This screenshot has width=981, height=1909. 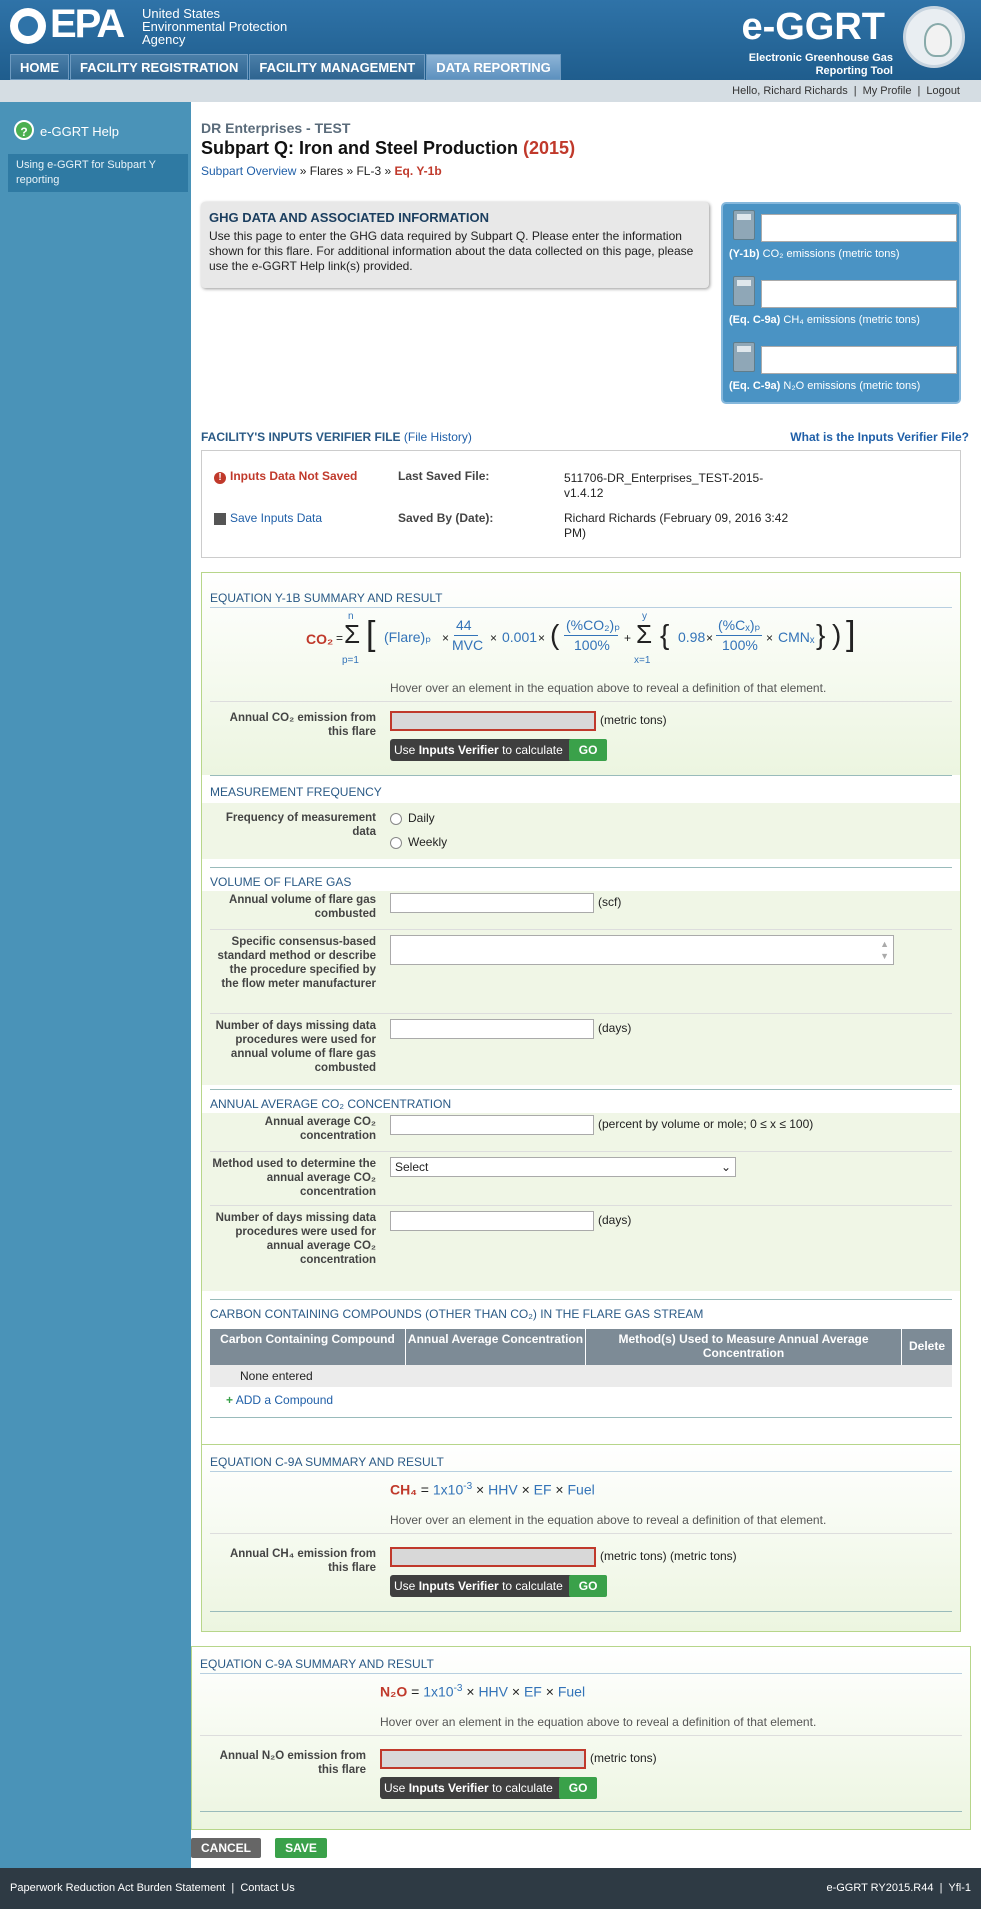 What do you see at coordinates (837, 634) in the screenshot?
I see `paren-close: )` at bounding box center [837, 634].